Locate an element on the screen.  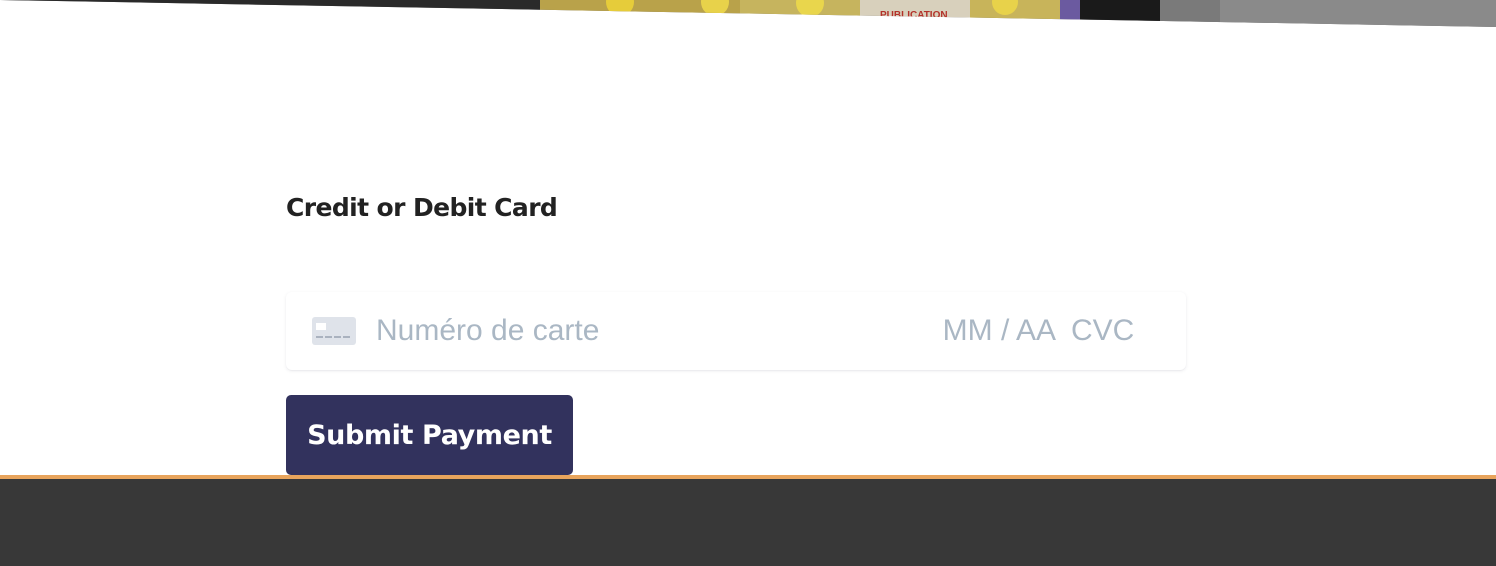
card-expiry-input is located at coordinates (991, 331).